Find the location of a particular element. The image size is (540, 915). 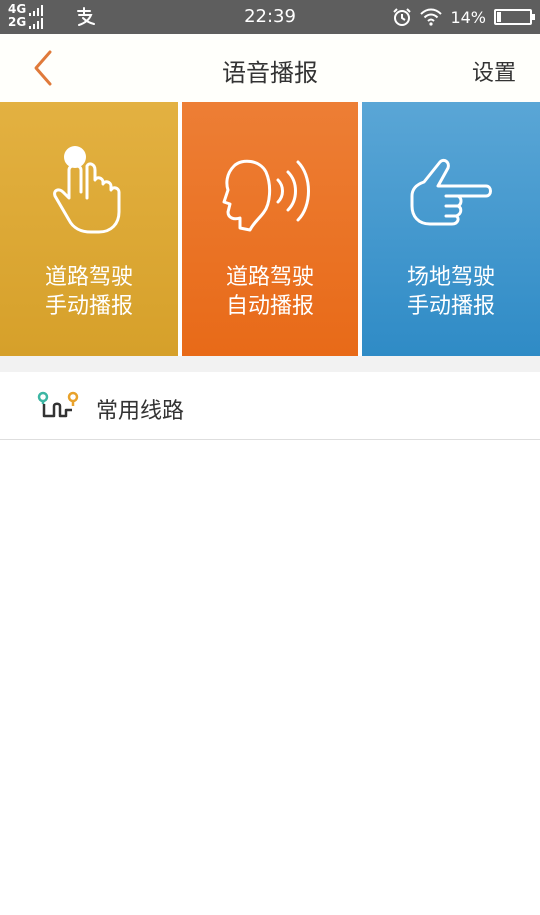

tile-road-manual: 道路驾驶 手动播报 is located at coordinates (89, 229).